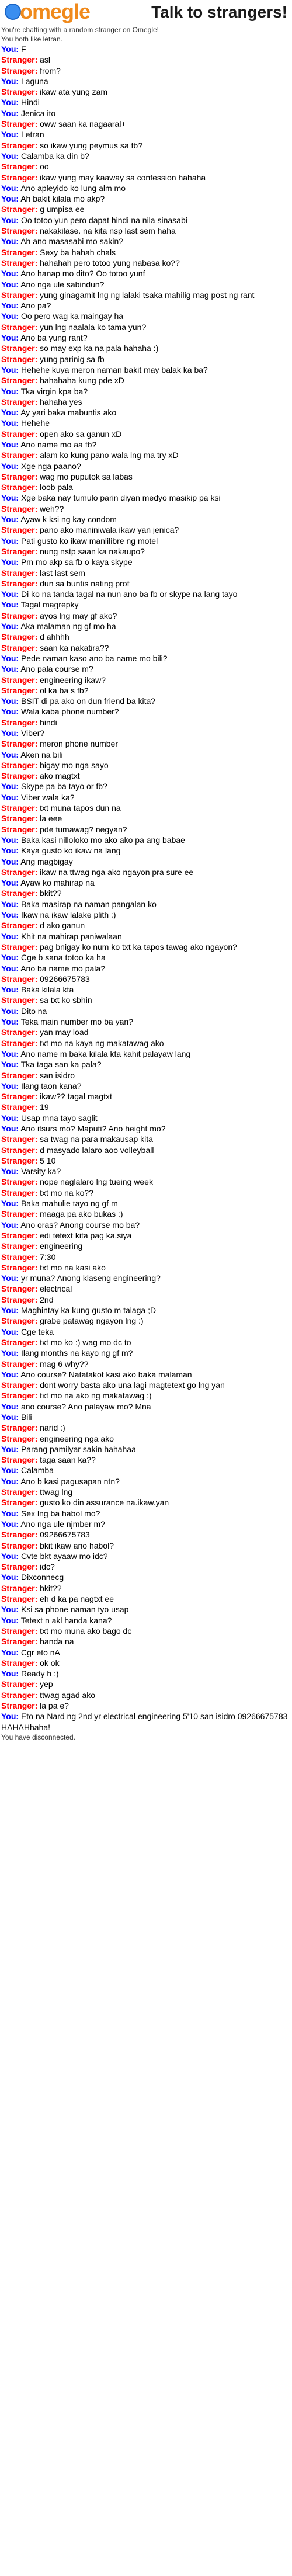  What do you see at coordinates (146, 306) in the screenshot?
I see `chat-message: You: Ano pa?` at bounding box center [146, 306].